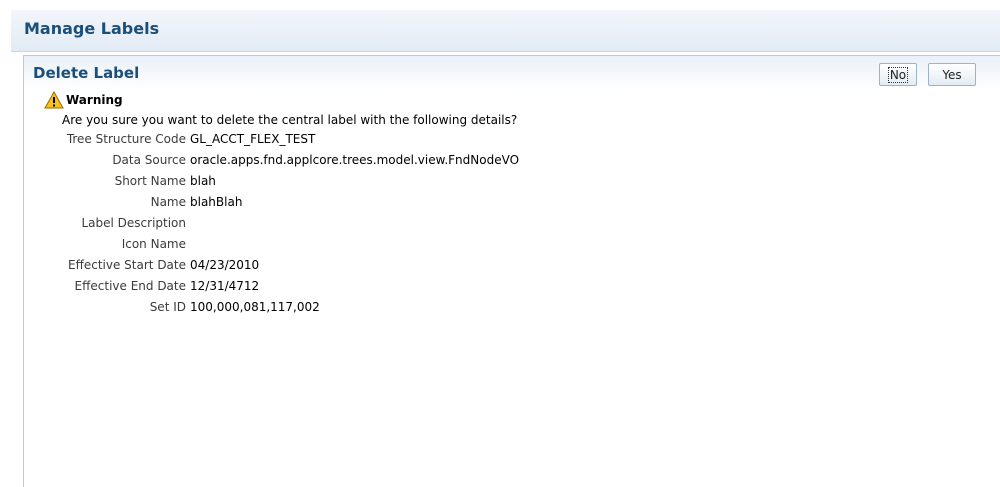 The height and width of the screenshot is (487, 1000). What do you see at coordinates (92, 28) in the screenshot?
I see `page-title: Manage Labels` at bounding box center [92, 28].